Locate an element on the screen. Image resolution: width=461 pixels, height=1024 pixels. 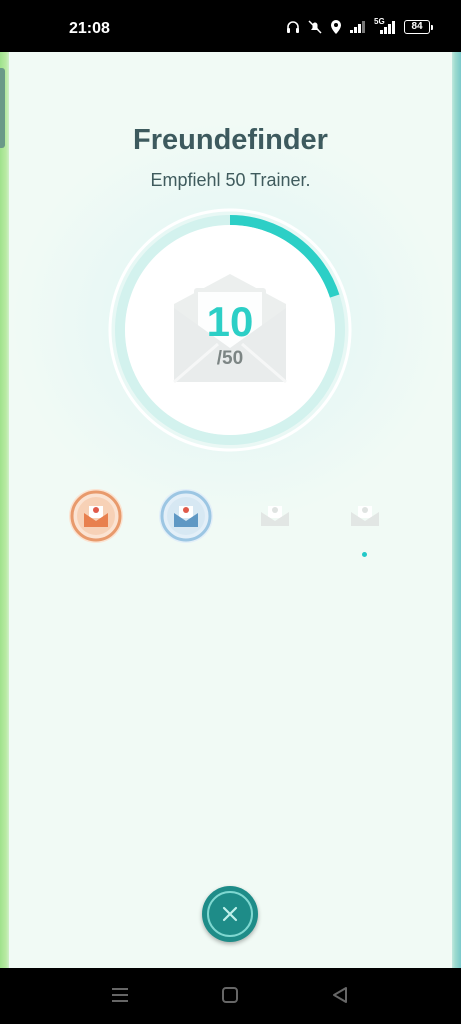
battery-level: 84 is located at coordinates (417, 27).